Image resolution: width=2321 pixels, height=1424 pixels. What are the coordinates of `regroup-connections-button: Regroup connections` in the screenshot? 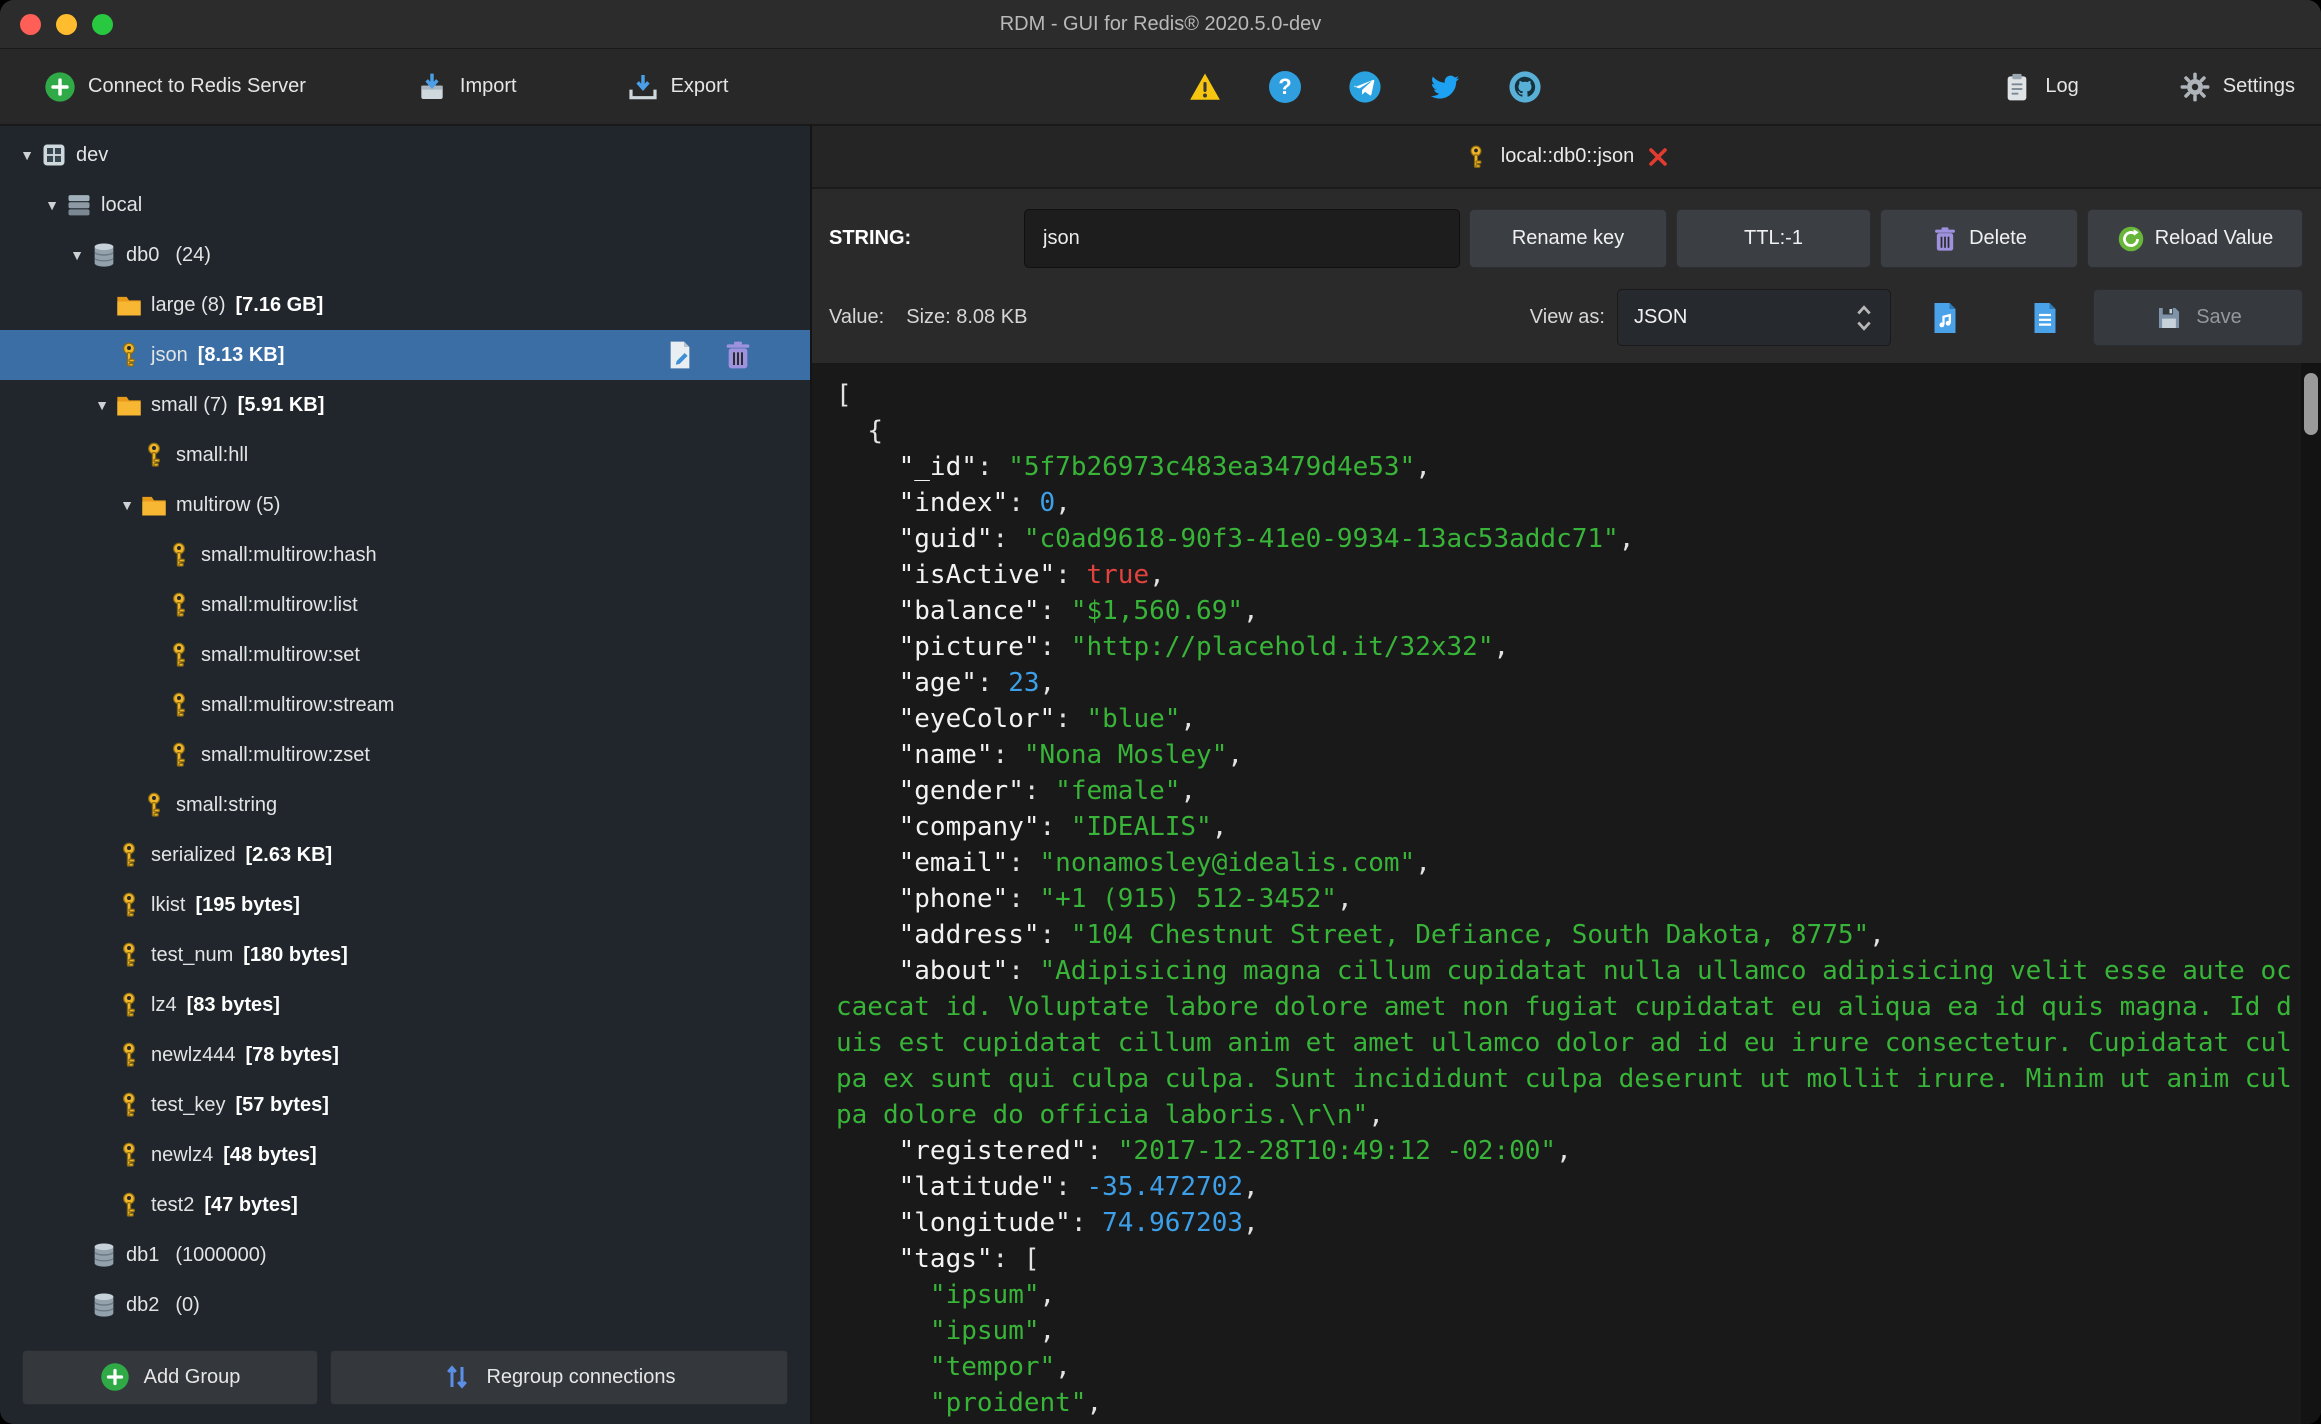 It's located at (559, 1377).